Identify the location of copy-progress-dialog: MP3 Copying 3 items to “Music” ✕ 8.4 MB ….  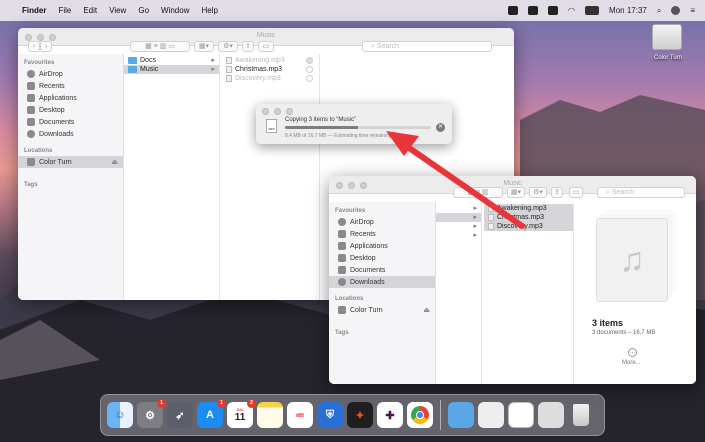
(354, 124).